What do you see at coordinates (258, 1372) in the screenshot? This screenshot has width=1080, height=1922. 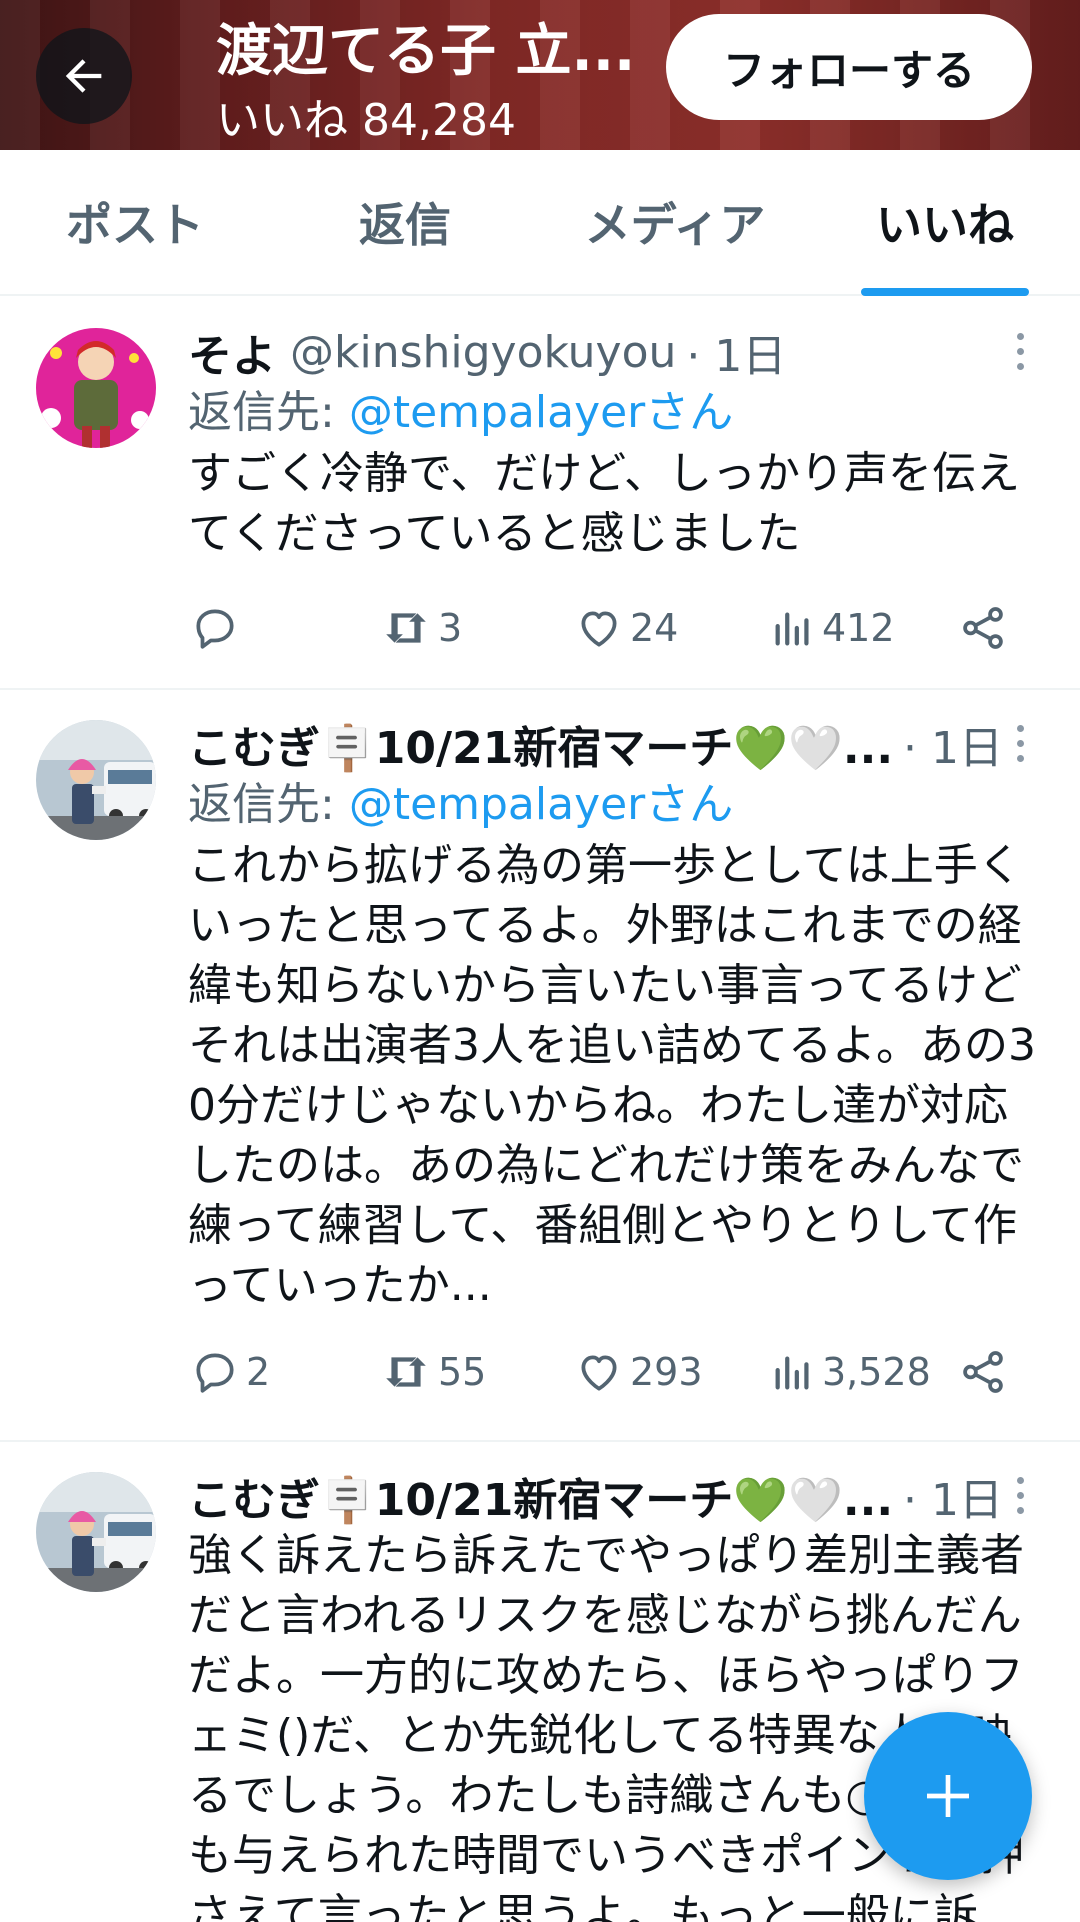 I see `reply-count: 2` at bounding box center [258, 1372].